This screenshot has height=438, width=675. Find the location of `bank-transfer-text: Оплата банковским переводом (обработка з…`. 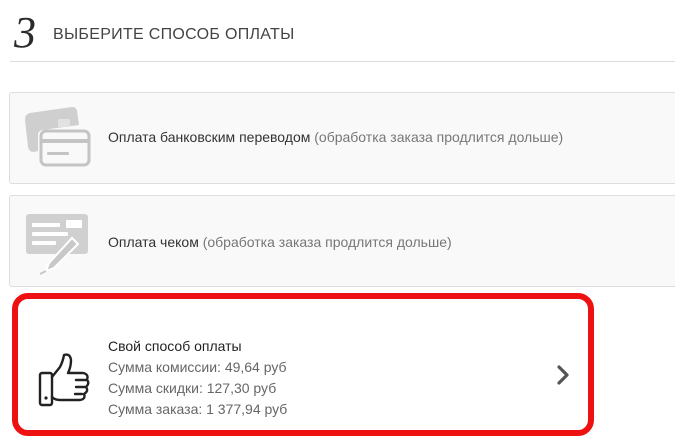

bank-transfer-text: Оплата банковским переводом (обработка з… is located at coordinates (335, 137).